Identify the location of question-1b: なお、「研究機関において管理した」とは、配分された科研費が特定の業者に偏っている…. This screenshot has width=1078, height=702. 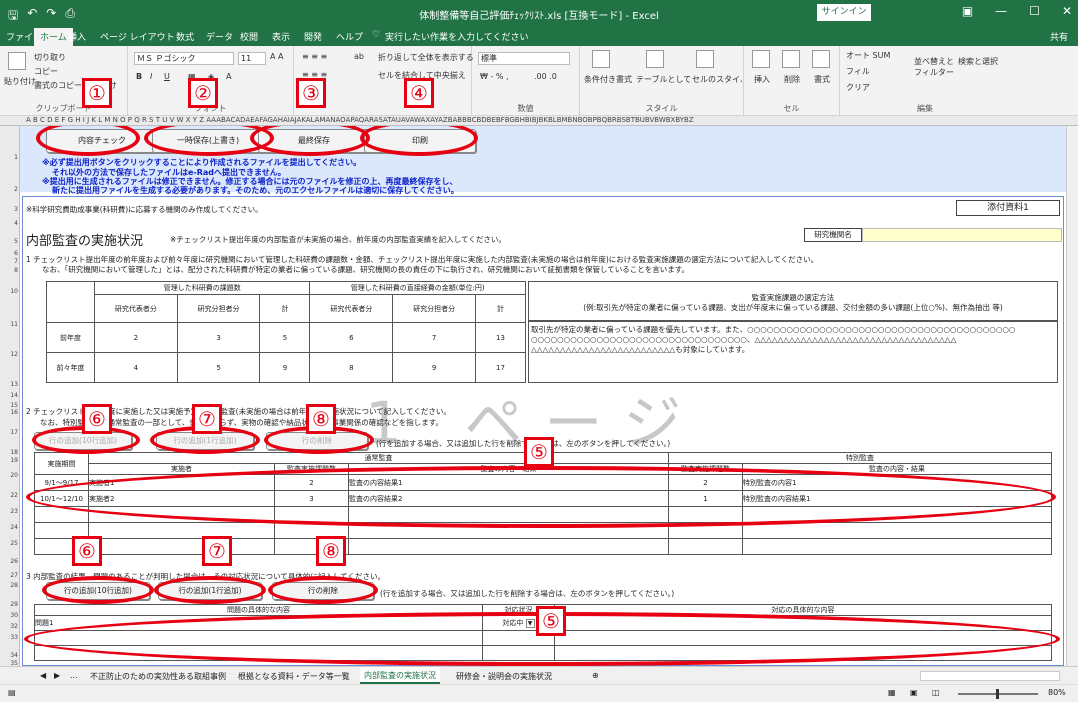
(366, 269).